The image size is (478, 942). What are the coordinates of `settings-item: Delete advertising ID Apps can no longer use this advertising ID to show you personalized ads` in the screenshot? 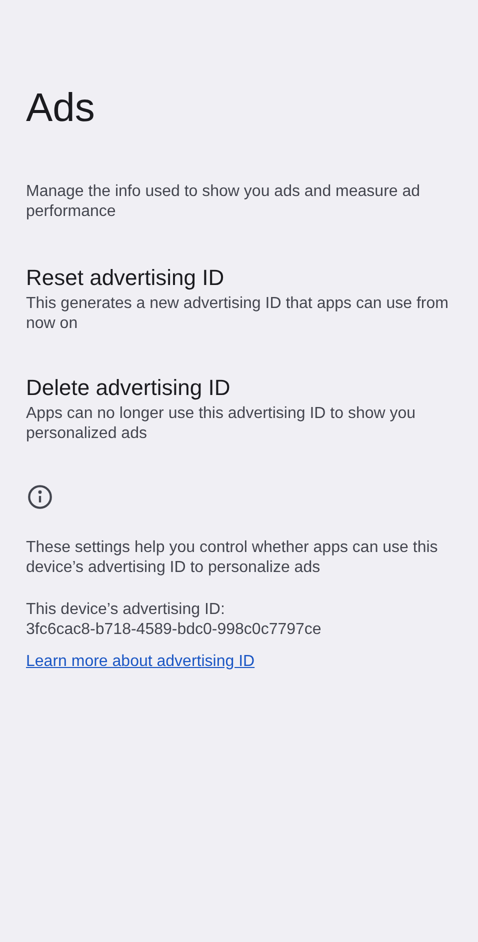 It's located at (239, 409).